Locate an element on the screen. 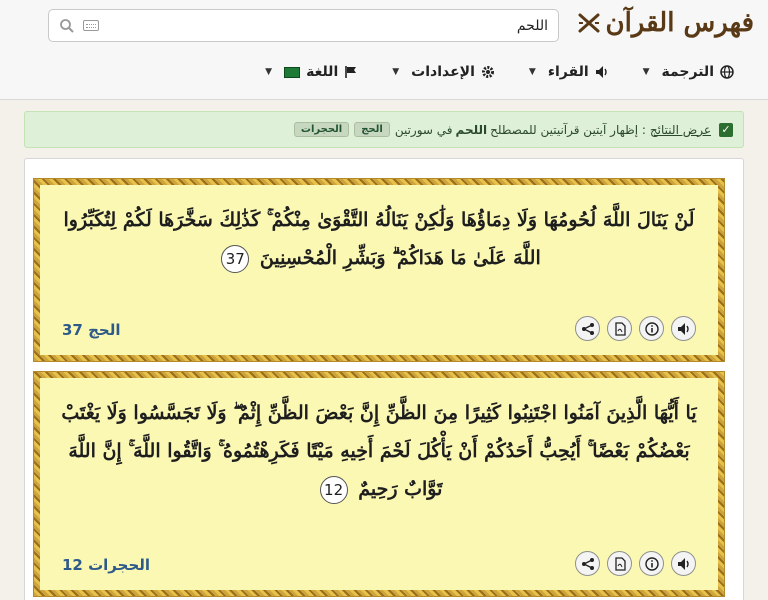 This screenshot has width=768, height=600. saudi-flag-icon is located at coordinates (292, 72).